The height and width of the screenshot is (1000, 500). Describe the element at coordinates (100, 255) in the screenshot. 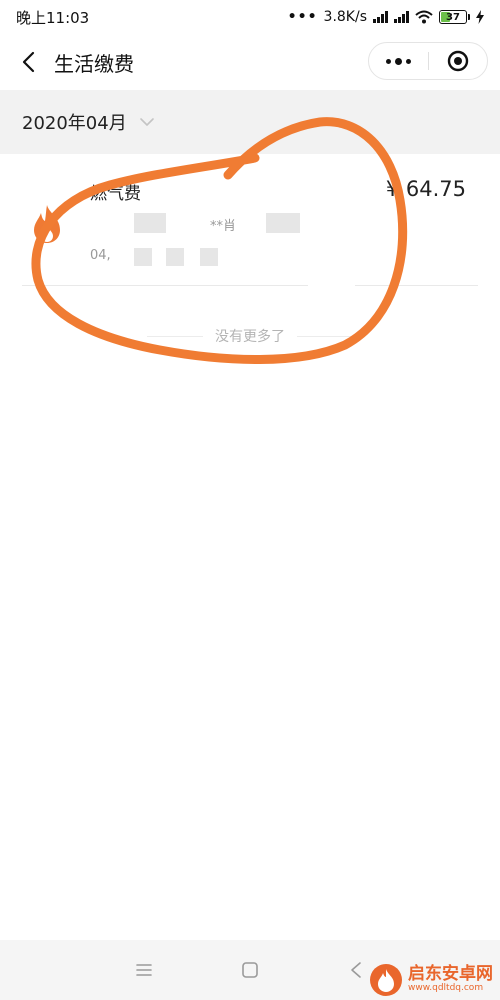

I see `bill-date: 04,` at that location.